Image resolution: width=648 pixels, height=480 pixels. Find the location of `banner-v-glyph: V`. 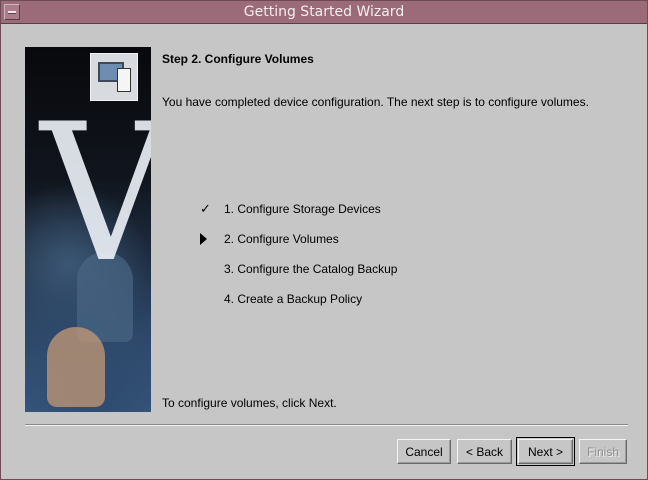

banner-v-glyph: V is located at coordinates (95, 194).